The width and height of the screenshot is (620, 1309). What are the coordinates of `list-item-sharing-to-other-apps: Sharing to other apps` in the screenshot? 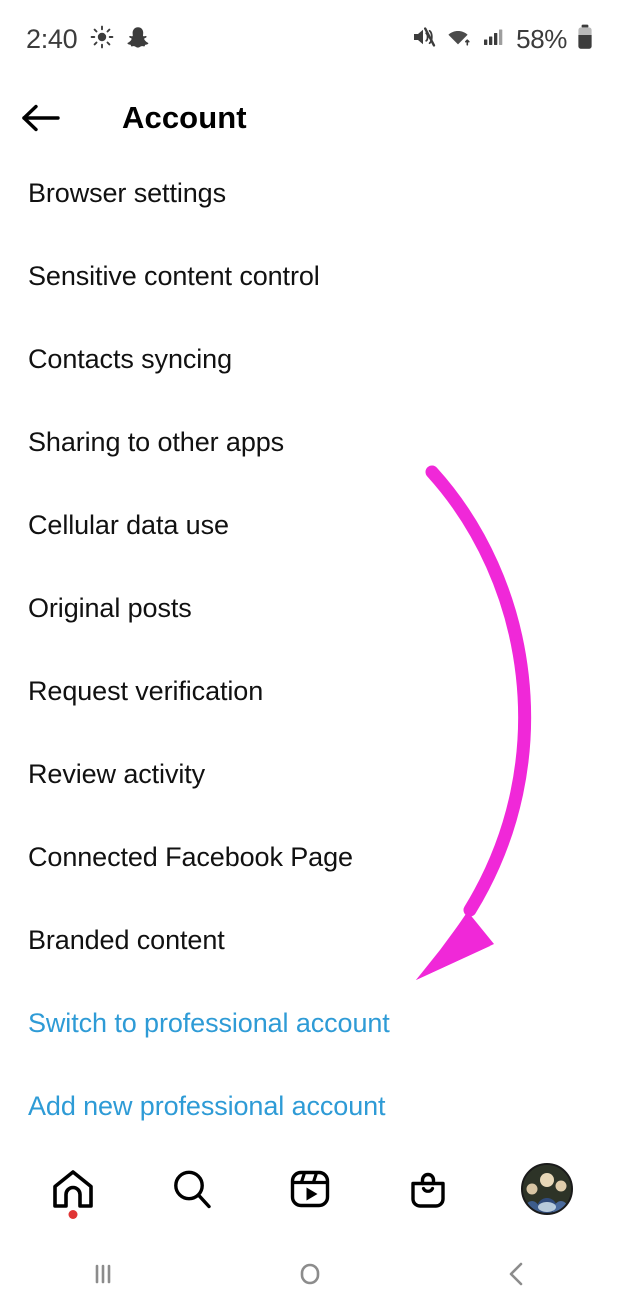 It's located at (310, 442).